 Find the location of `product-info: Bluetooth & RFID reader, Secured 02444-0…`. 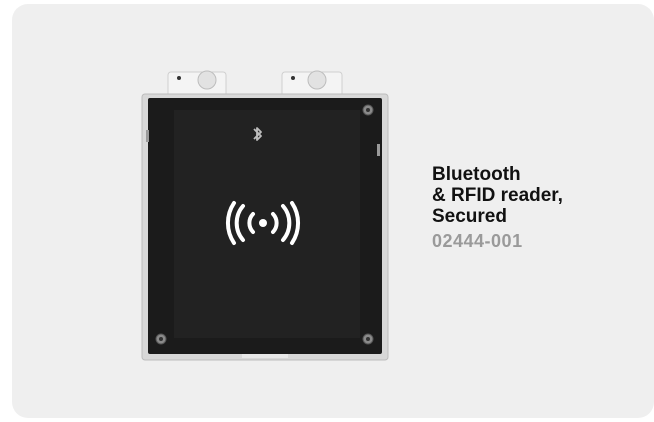

product-info: Bluetooth & RFID reader, Secured 02444-0… is located at coordinates (542, 208).